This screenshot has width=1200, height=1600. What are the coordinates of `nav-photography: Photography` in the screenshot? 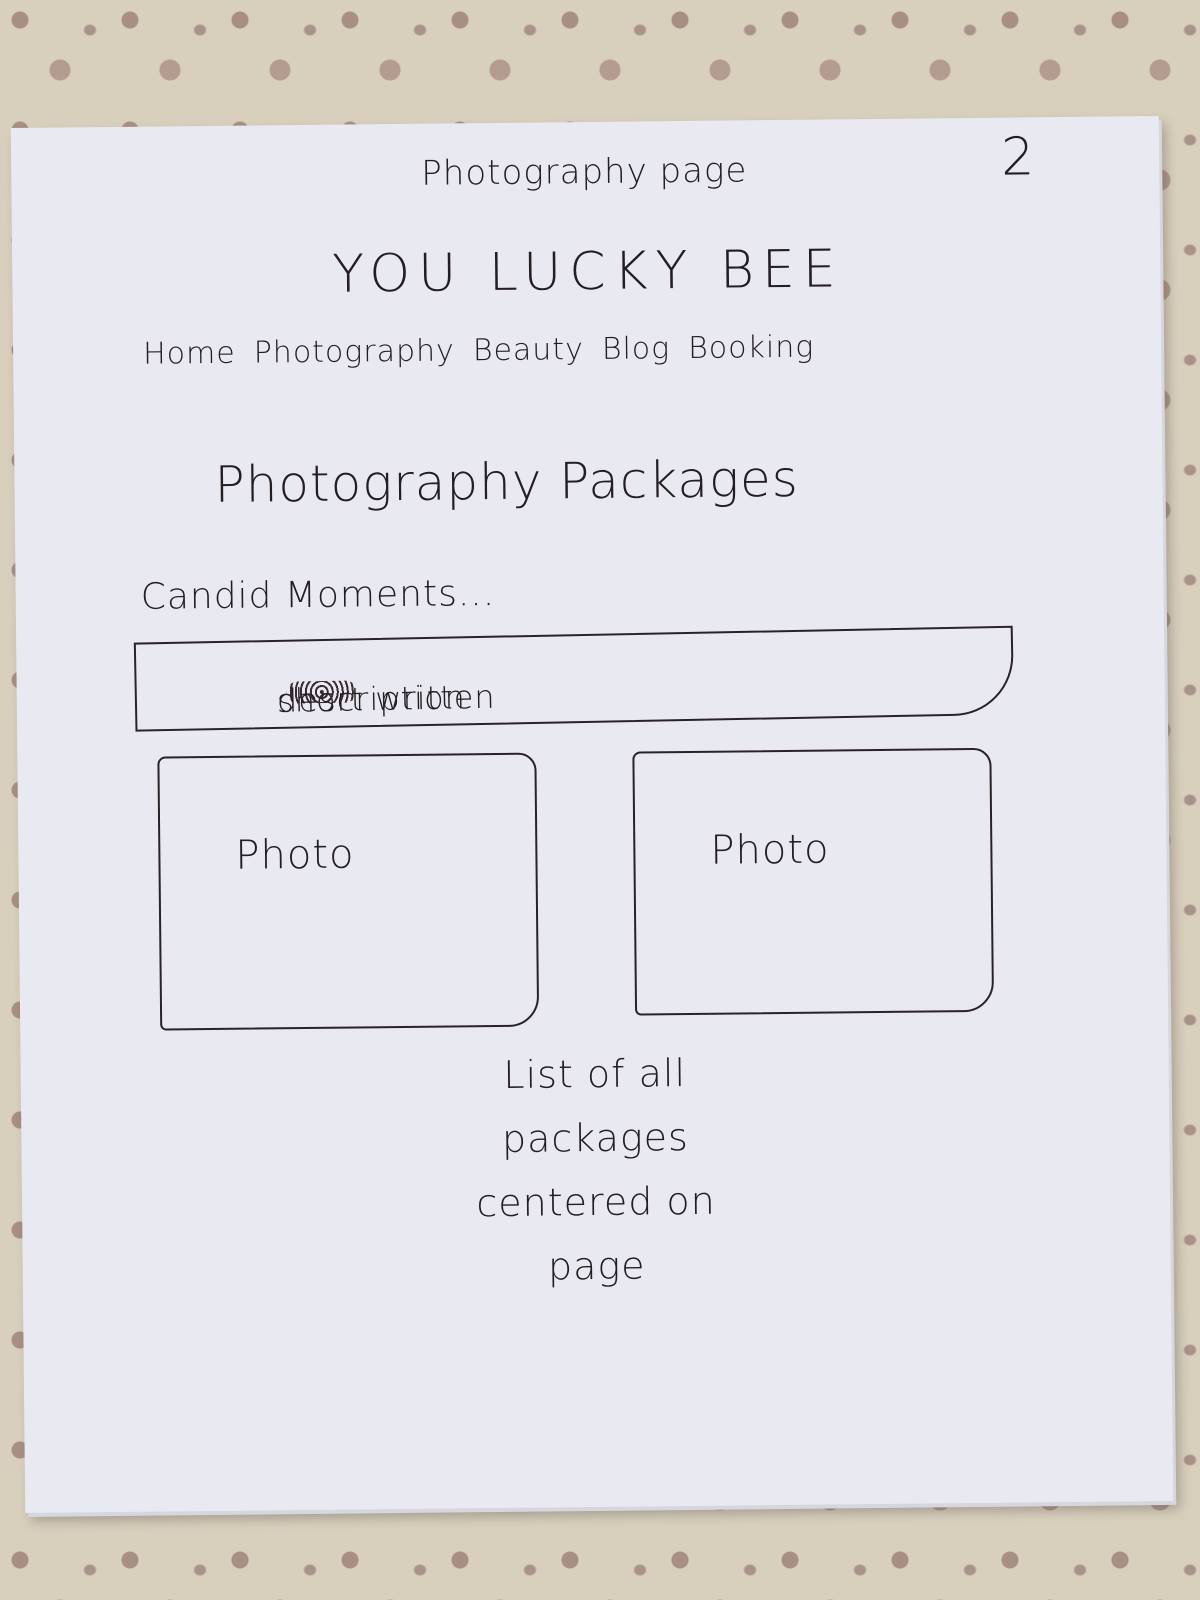 It's located at (354, 351).